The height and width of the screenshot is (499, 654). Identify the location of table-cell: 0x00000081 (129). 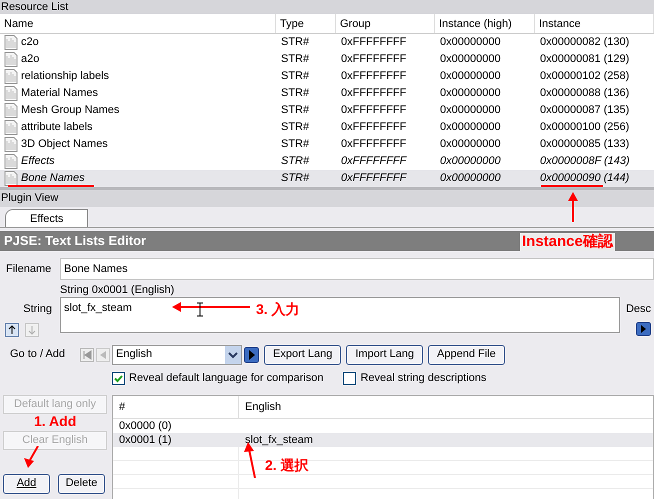
(585, 59).